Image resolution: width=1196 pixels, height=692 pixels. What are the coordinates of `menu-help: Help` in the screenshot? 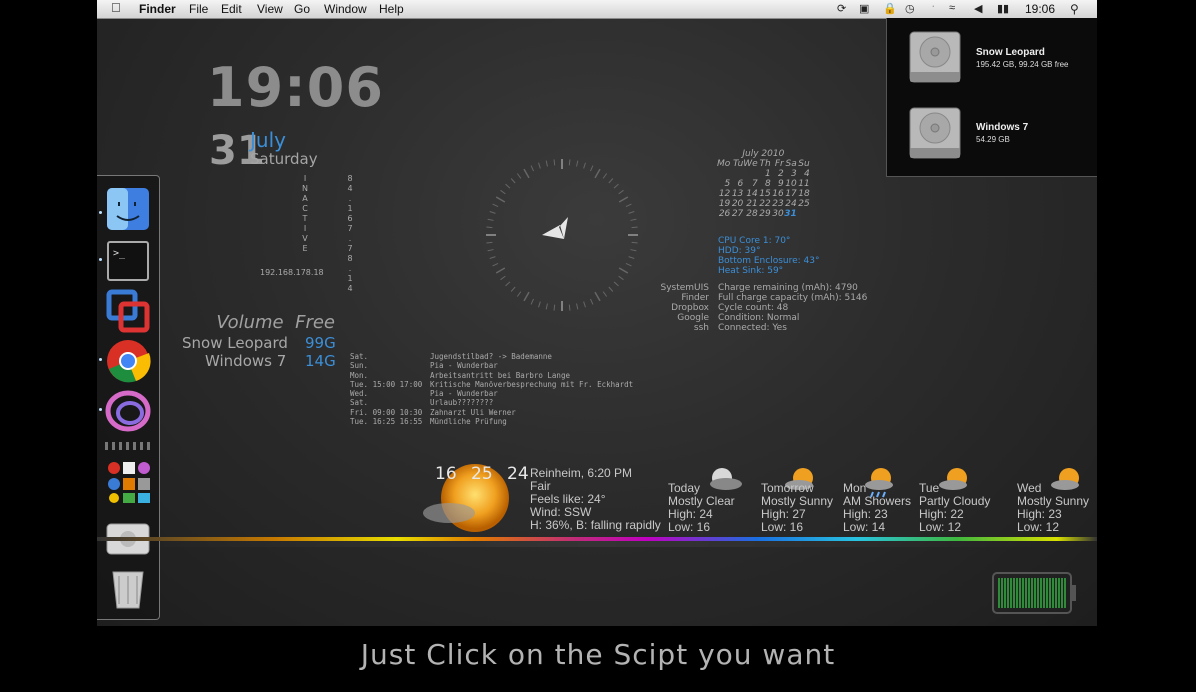 It's located at (391, 9).